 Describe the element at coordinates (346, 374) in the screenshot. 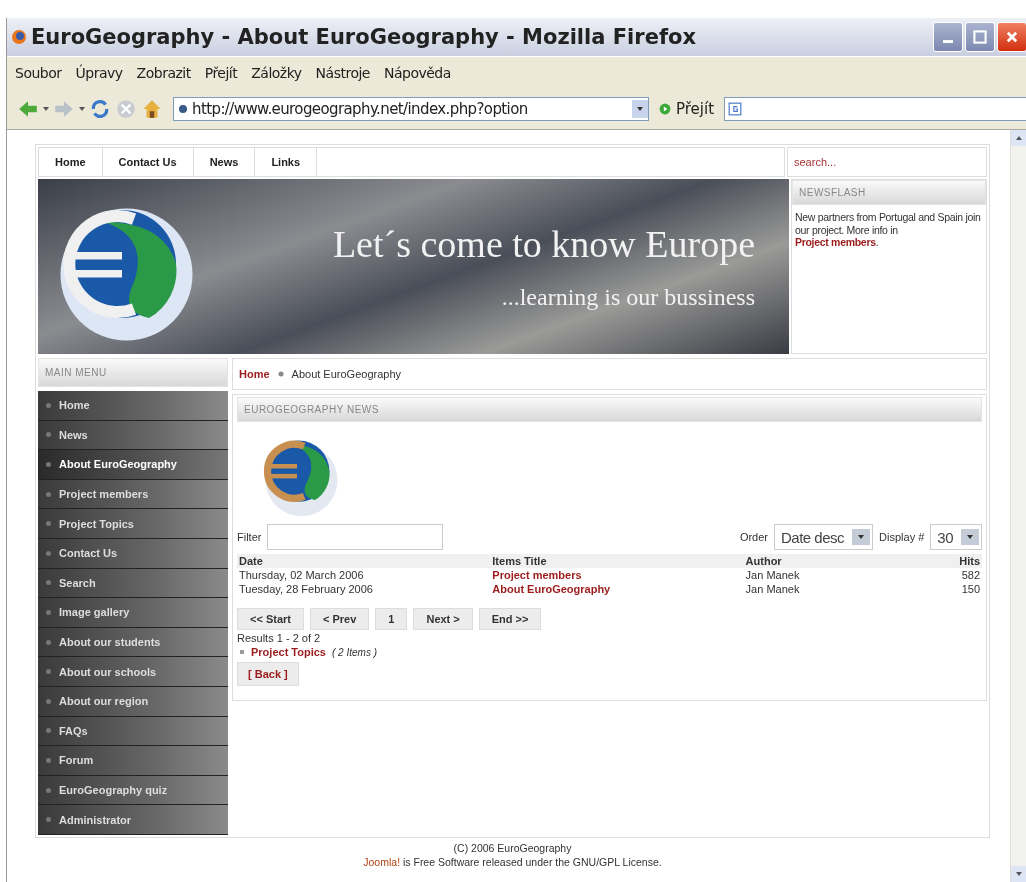

I see `breadcrumb-current: About EuroGeography` at that location.